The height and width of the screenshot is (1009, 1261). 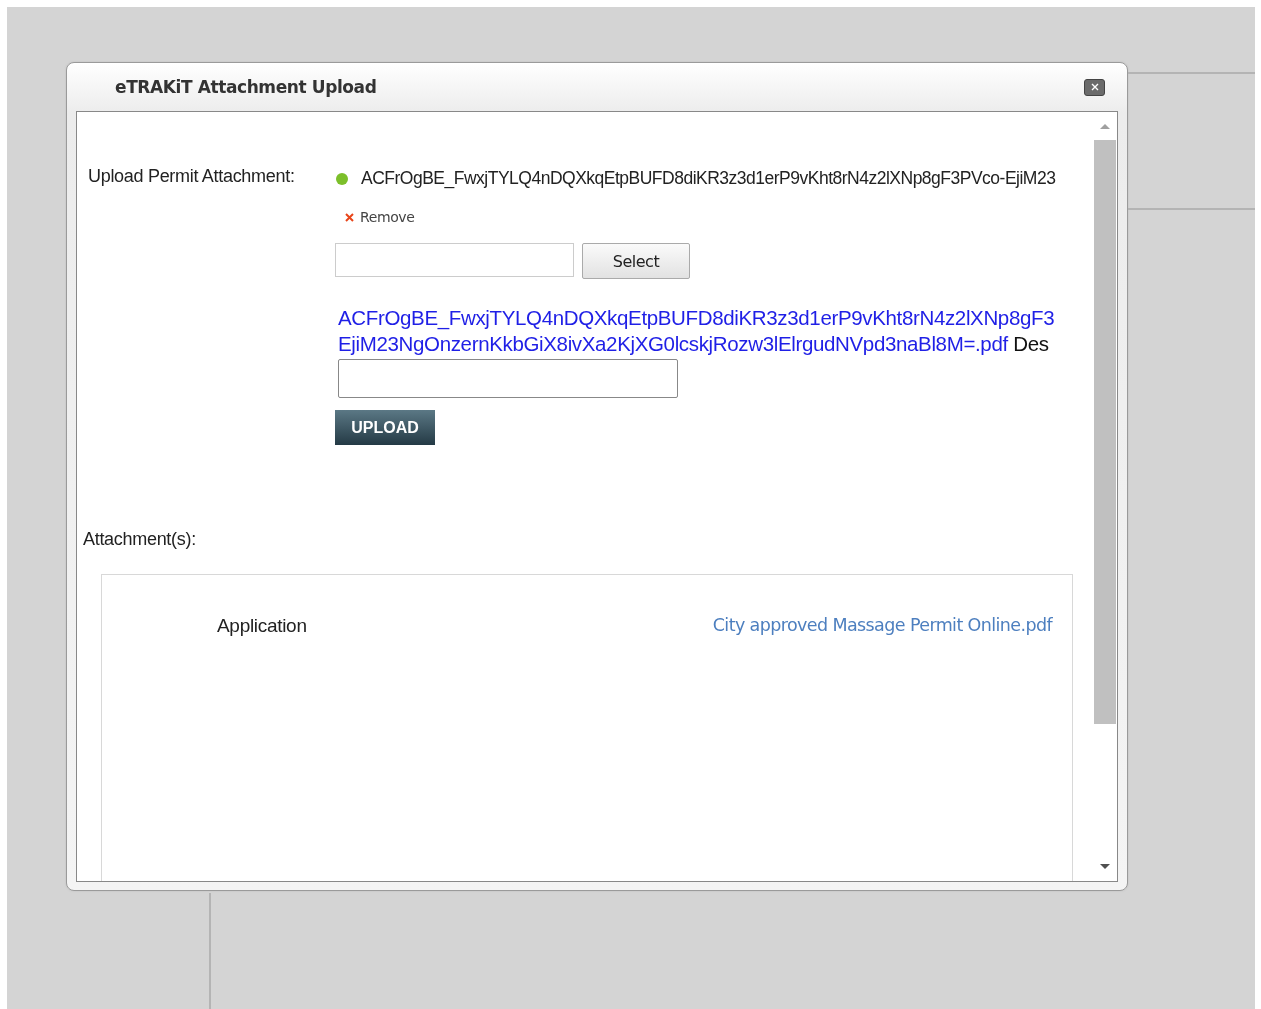 What do you see at coordinates (673, 343) in the screenshot?
I see `file-link: EjiM23NgOnzernKkbGiX8ivXa2KjXG0lcskjRozw3lElrgudNVpd3naBl8M=.pdf` at bounding box center [673, 343].